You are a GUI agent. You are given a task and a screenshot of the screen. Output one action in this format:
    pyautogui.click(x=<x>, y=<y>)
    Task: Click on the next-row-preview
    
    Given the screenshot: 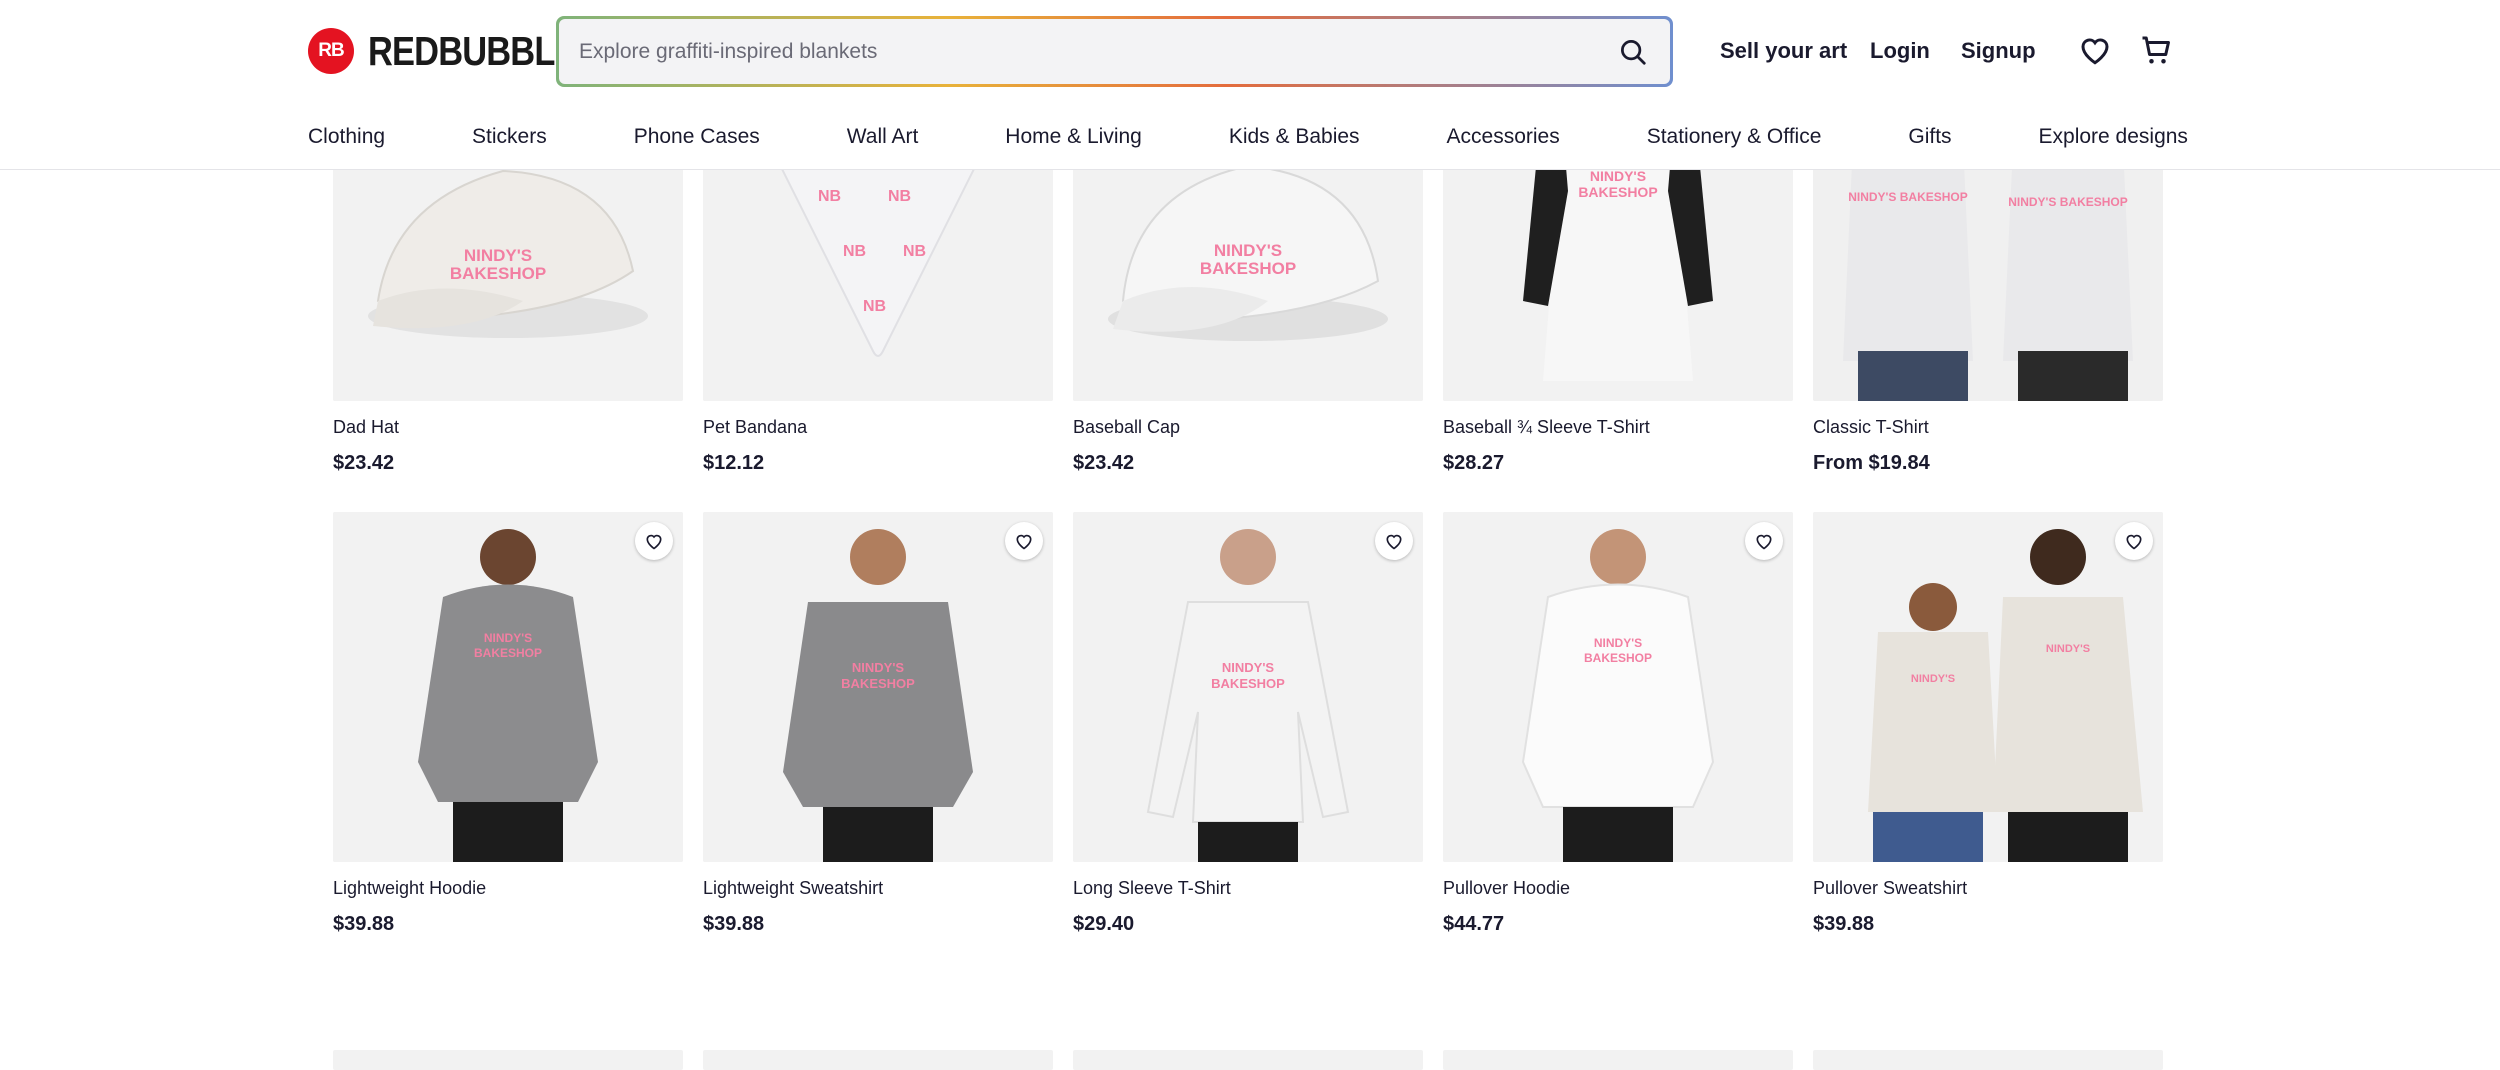 What is the action you would take?
    pyautogui.click(x=1248, y=1060)
    